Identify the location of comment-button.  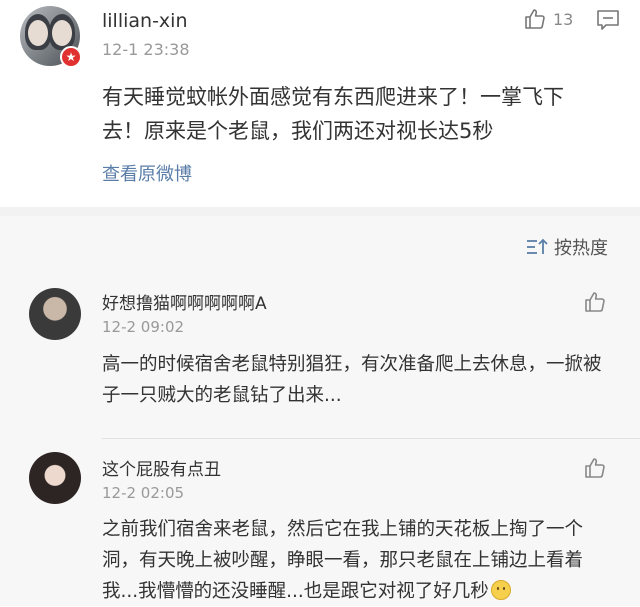
(608, 22).